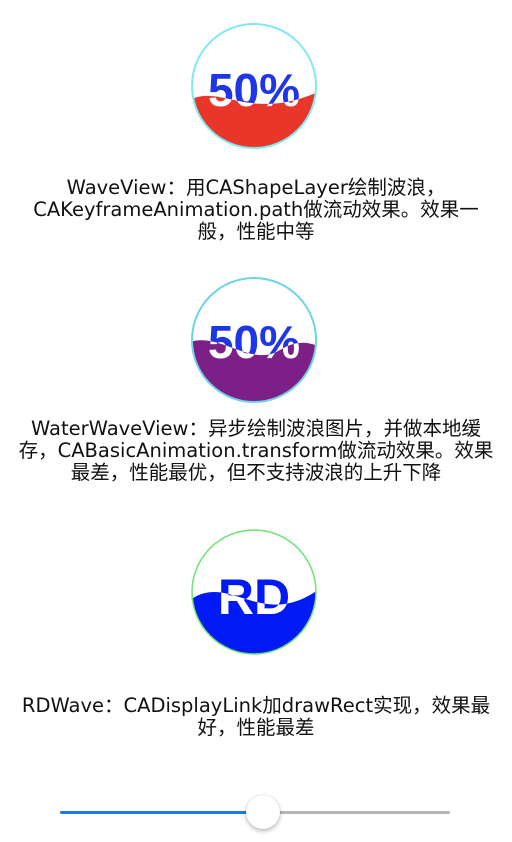  I want to click on rd-wave-circle: RD RD, so click(254, 592).